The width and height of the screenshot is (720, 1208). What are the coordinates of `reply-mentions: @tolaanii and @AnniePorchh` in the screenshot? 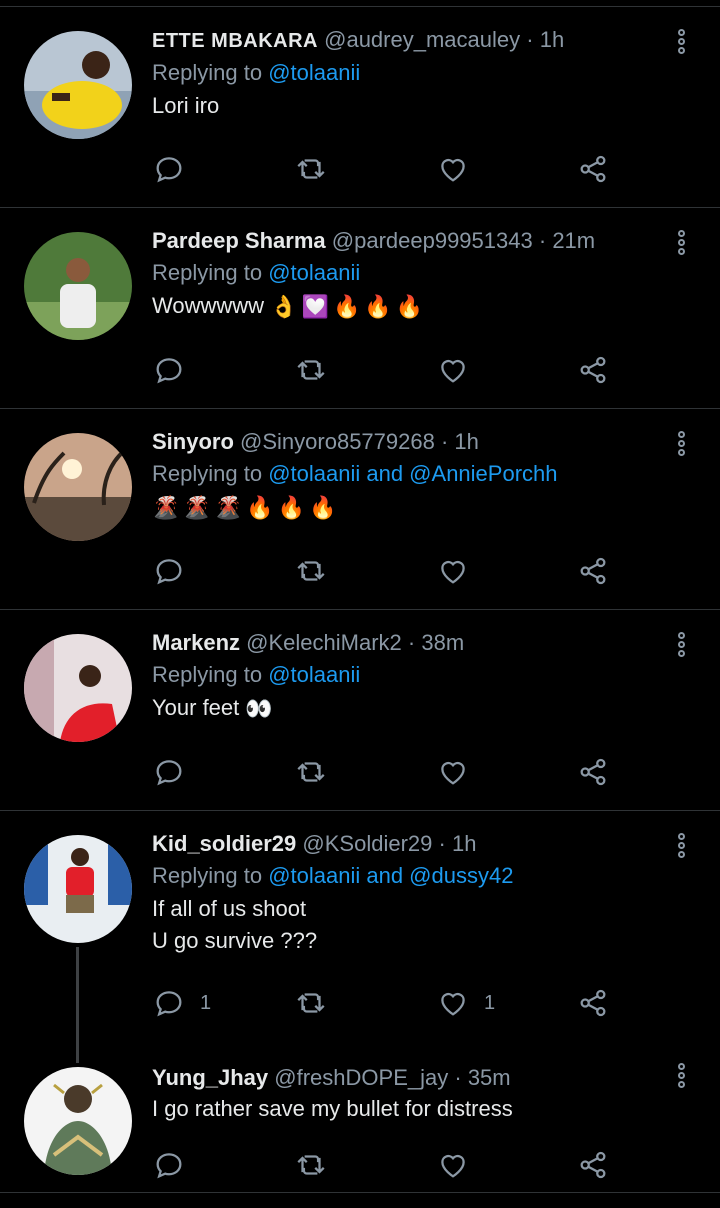 It's located at (412, 473).